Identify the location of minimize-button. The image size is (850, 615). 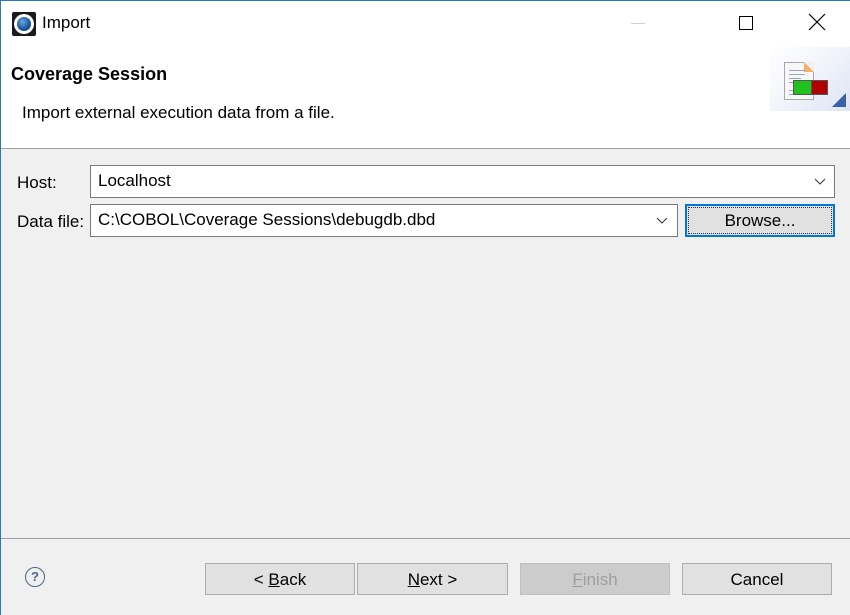
(638, 24).